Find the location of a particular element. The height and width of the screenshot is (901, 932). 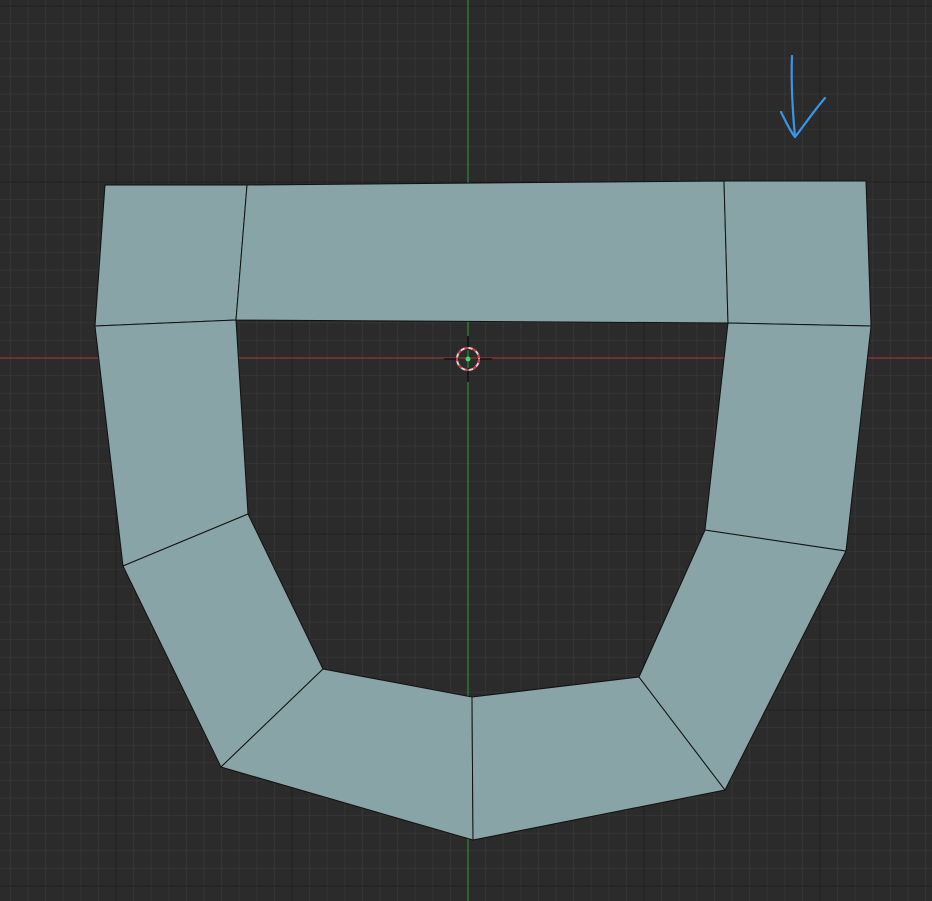

mesh-face-right-upper is located at coordinates (788, 437).